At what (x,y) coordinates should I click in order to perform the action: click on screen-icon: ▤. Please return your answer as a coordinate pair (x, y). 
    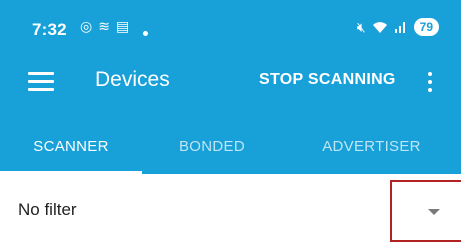
    Looking at the image, I should click on (122, 26).